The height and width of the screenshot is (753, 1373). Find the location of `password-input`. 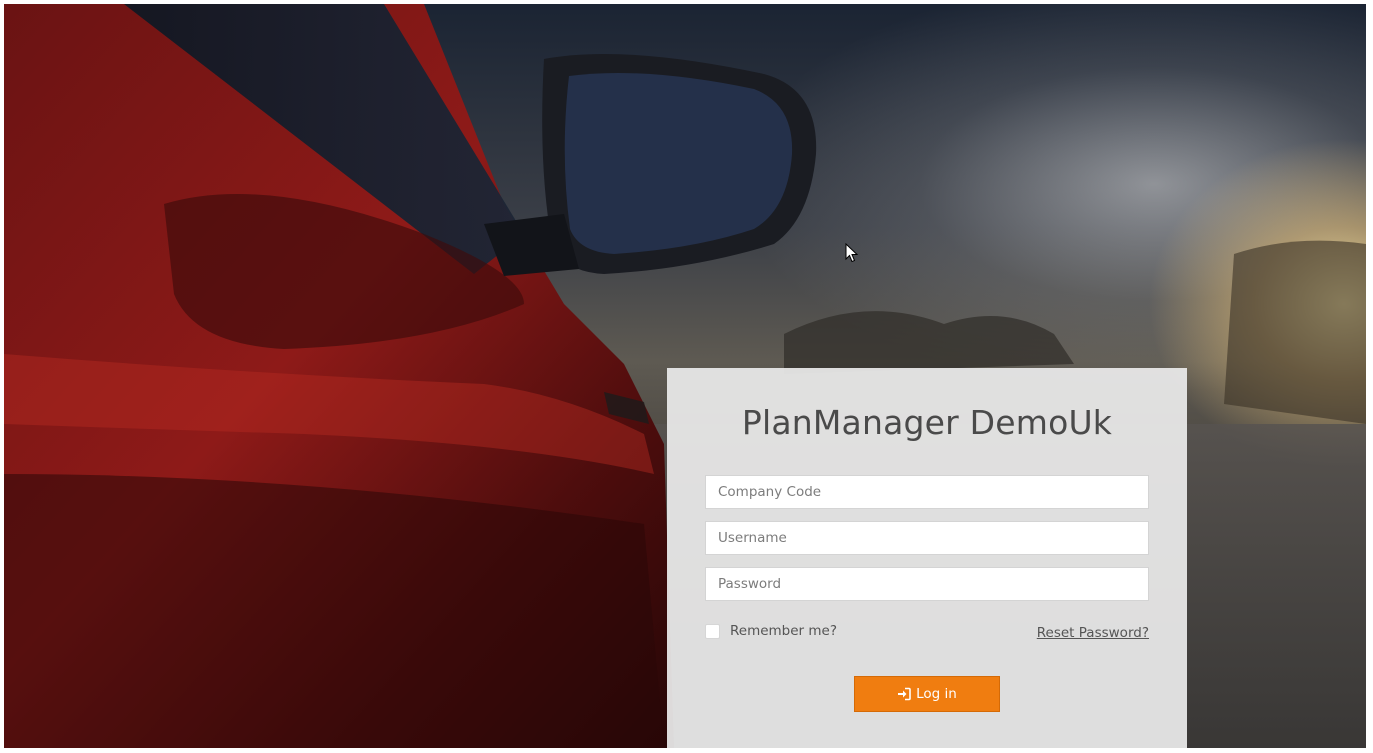

password-input is located at coordinates (927, 584).